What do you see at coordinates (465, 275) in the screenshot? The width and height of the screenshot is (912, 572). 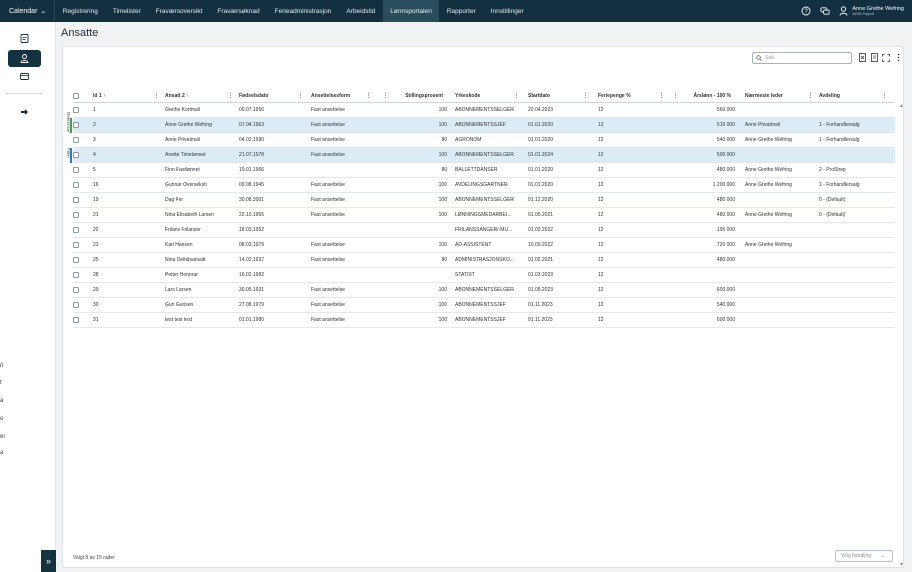 I see `cell-yrkeskode: STATIST` at bounding box center [465, 275].